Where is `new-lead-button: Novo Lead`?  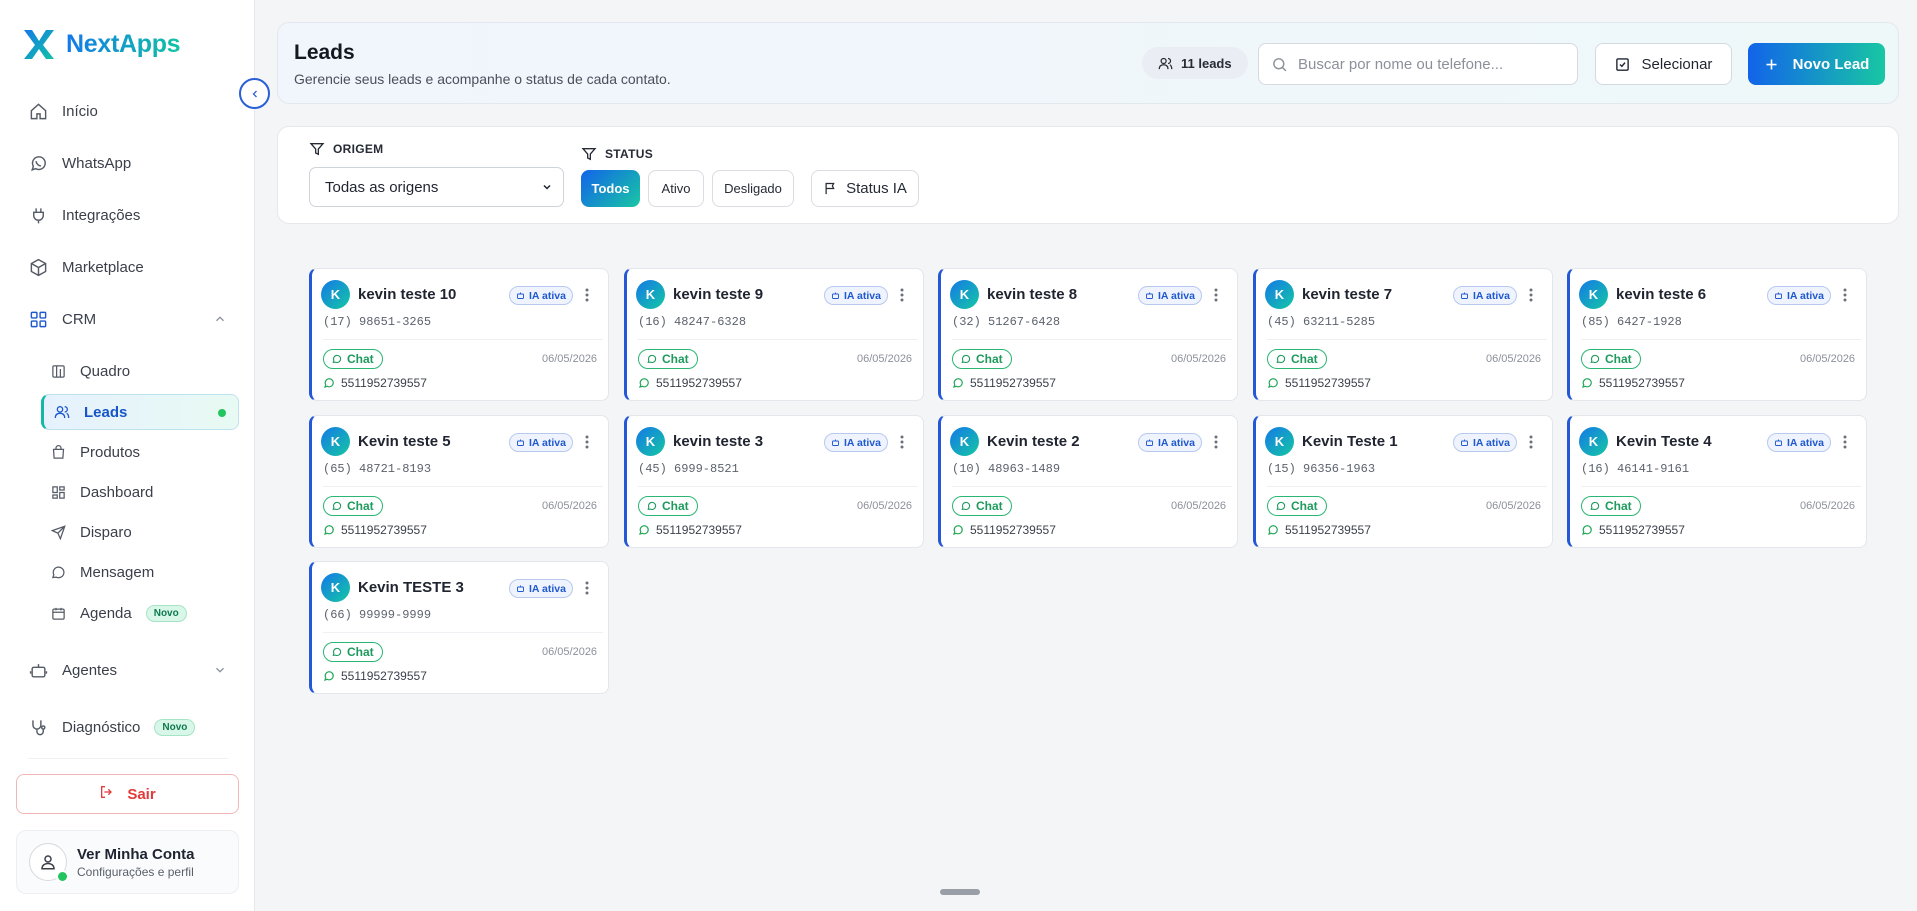
new-lead-button: Novo Lead is located at coordinates (1816, 64).